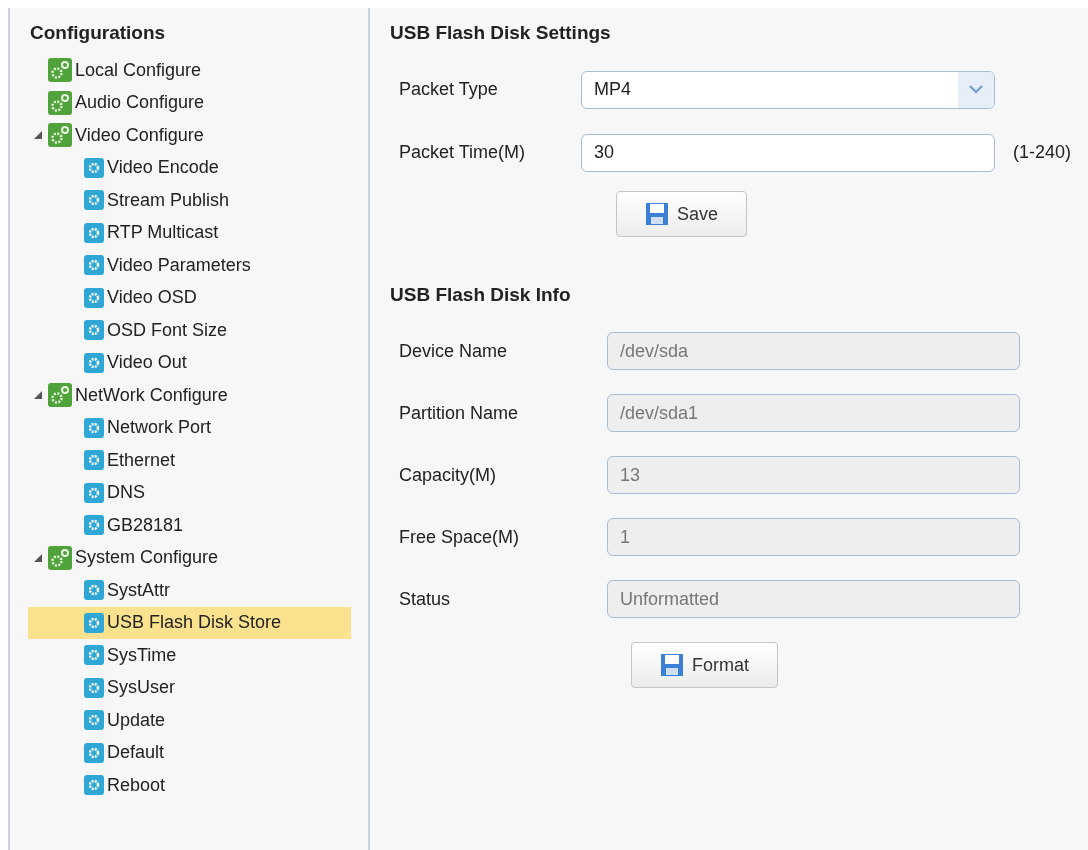 This screenshot has width=1088, height=850. I want to click on input-field: 30, so click(788, 152).